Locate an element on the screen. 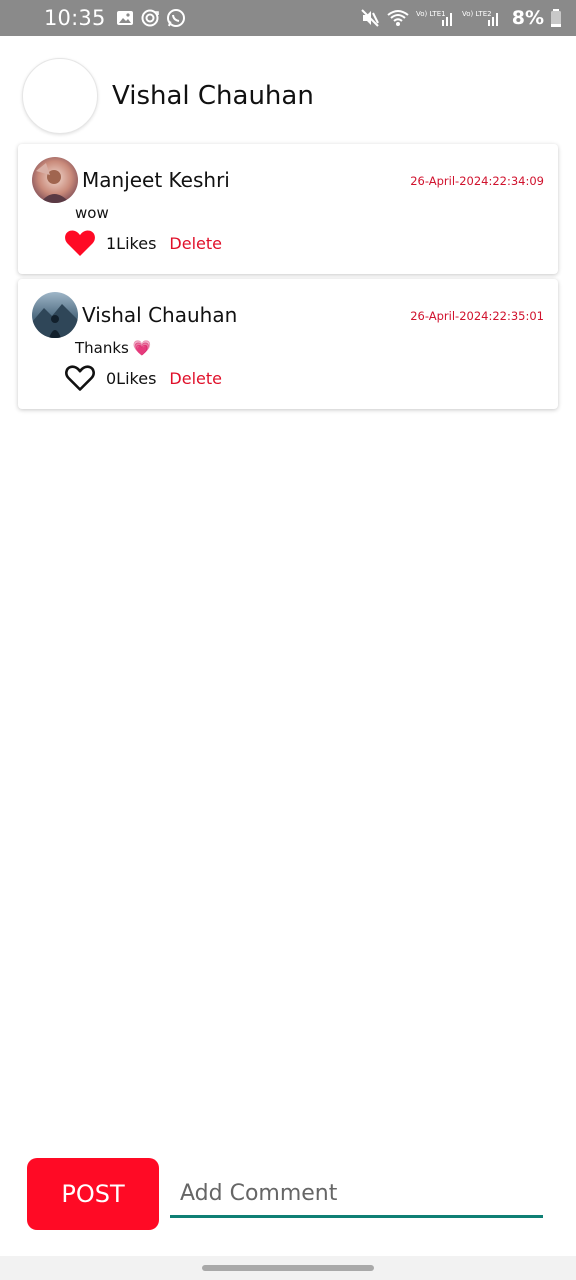 This screenshot has width=576, height=1280. gallery-icon is located at coordinates (125, 18).